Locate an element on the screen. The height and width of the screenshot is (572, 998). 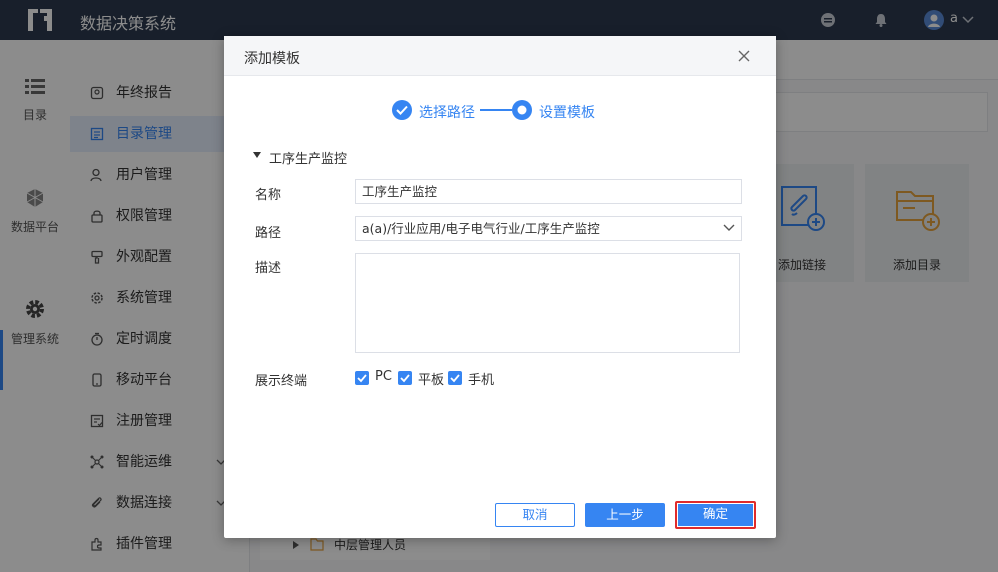
confirm-button-label: 确定 is located at coordinates (715, 515).